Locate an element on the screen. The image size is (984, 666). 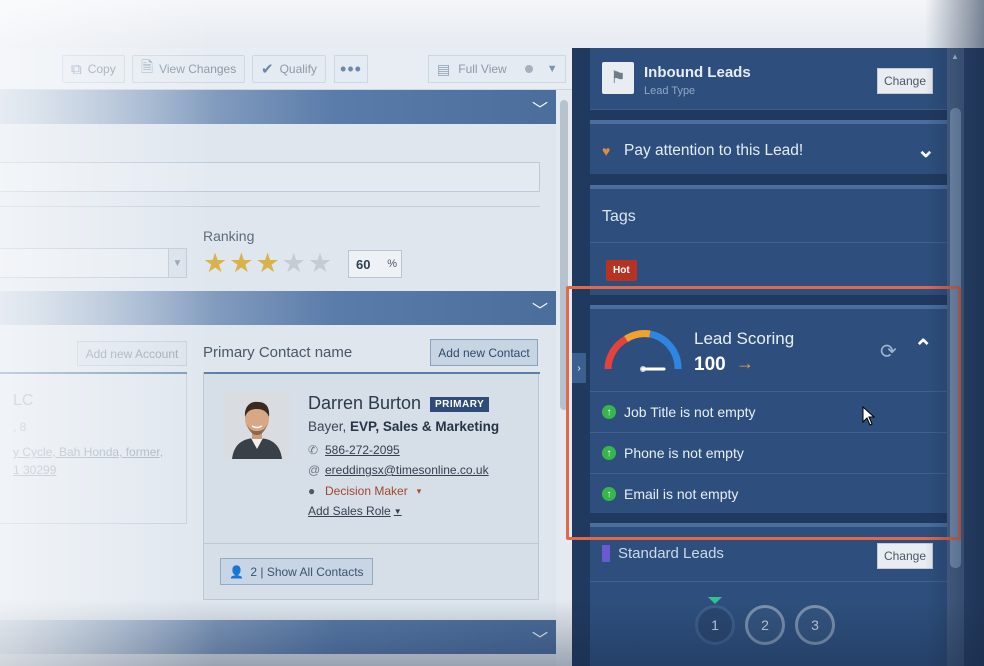
contact-email-row: @ ereddingsx@timesonline.co.uk is located at coordinates (398, 470).